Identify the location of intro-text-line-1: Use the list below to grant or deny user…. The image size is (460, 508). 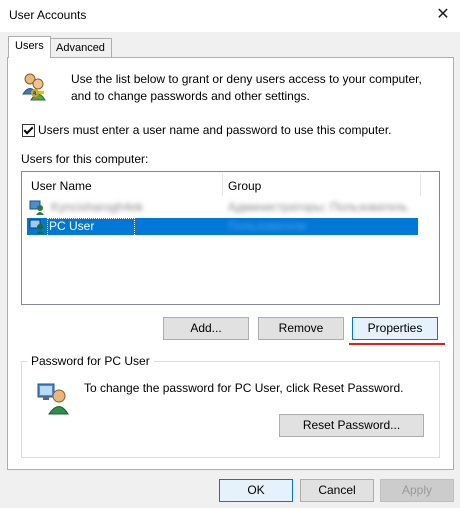
(246, 79).